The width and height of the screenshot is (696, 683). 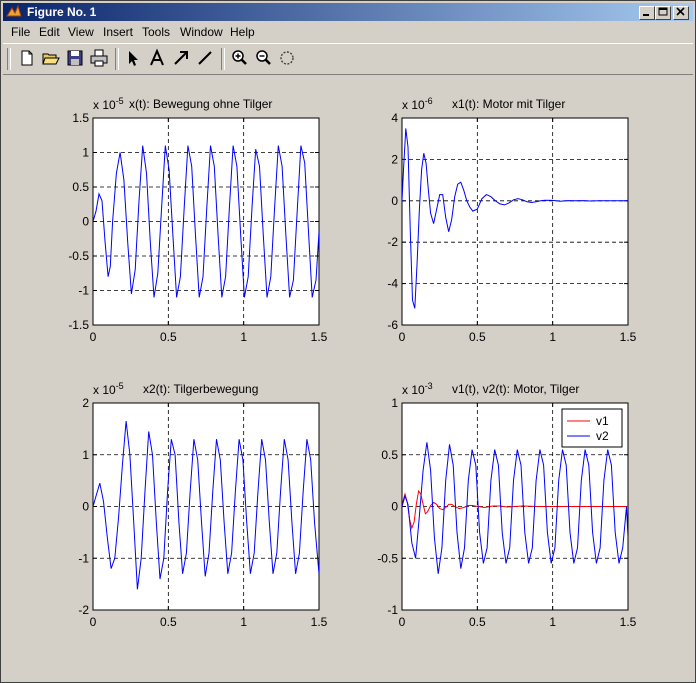 I want to click on y-tick-label: 1.5, so click(x=80, y=118).